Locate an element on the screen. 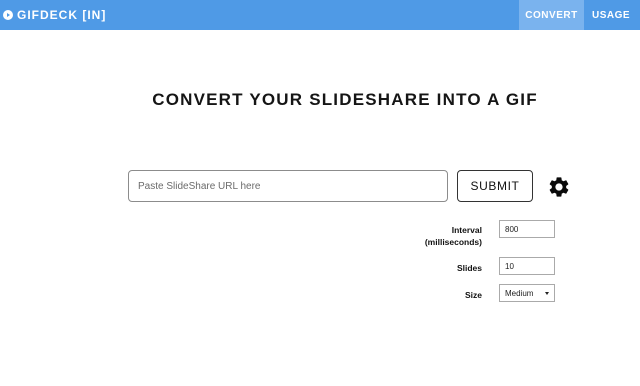 The height and width of the screenshot is (386, 640). nav-convert-link: CONVERT is located at coordinates (551, 15).